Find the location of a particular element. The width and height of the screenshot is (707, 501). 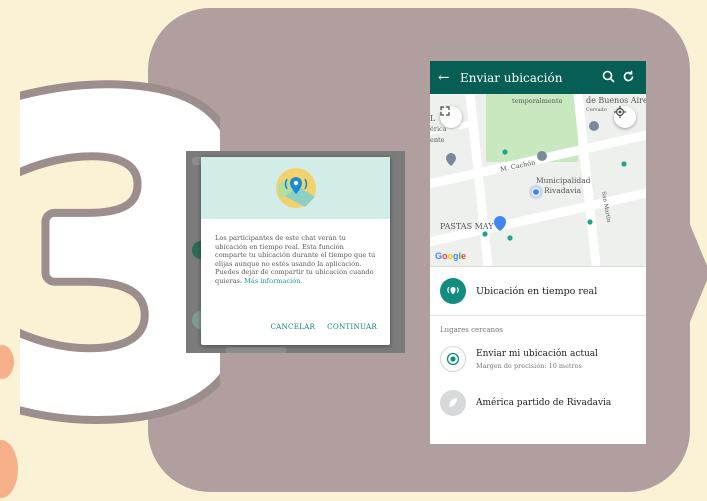

leaf-icon is located at coordinates (453, 403).